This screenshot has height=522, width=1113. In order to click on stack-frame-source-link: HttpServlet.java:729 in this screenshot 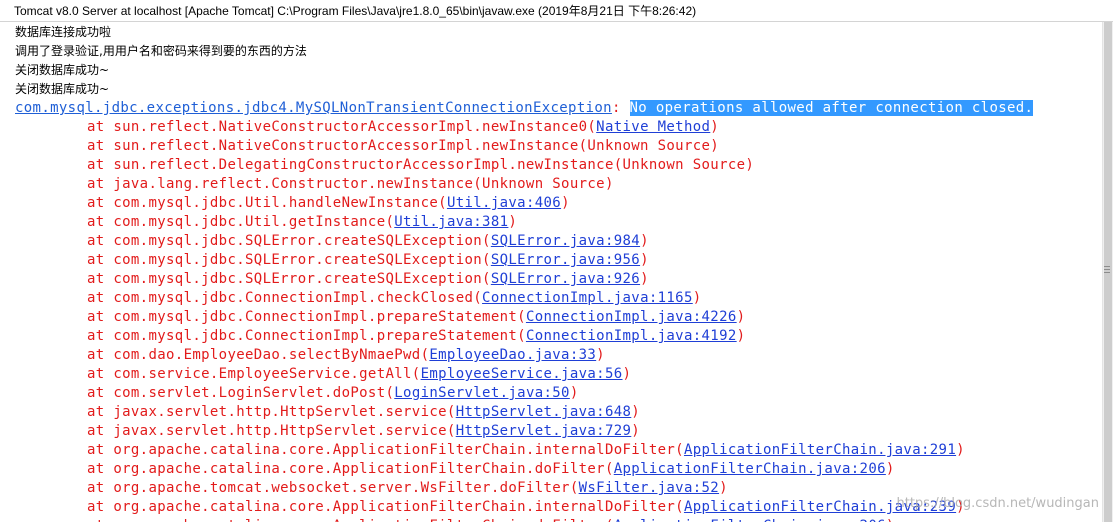, I will do `click(544, 431)`.